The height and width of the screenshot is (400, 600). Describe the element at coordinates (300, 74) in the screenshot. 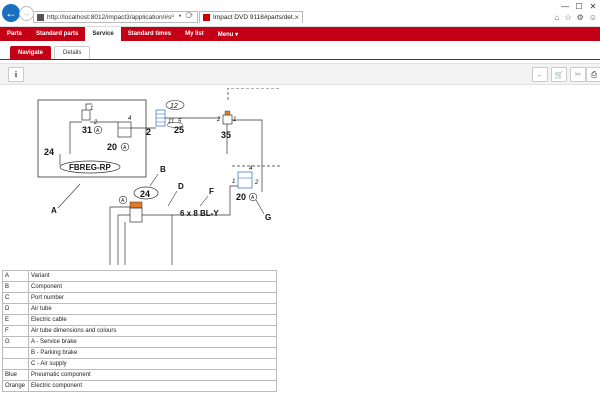

I see `details-toolbar: i ← 🛒 ✂ ⎙` at that location.